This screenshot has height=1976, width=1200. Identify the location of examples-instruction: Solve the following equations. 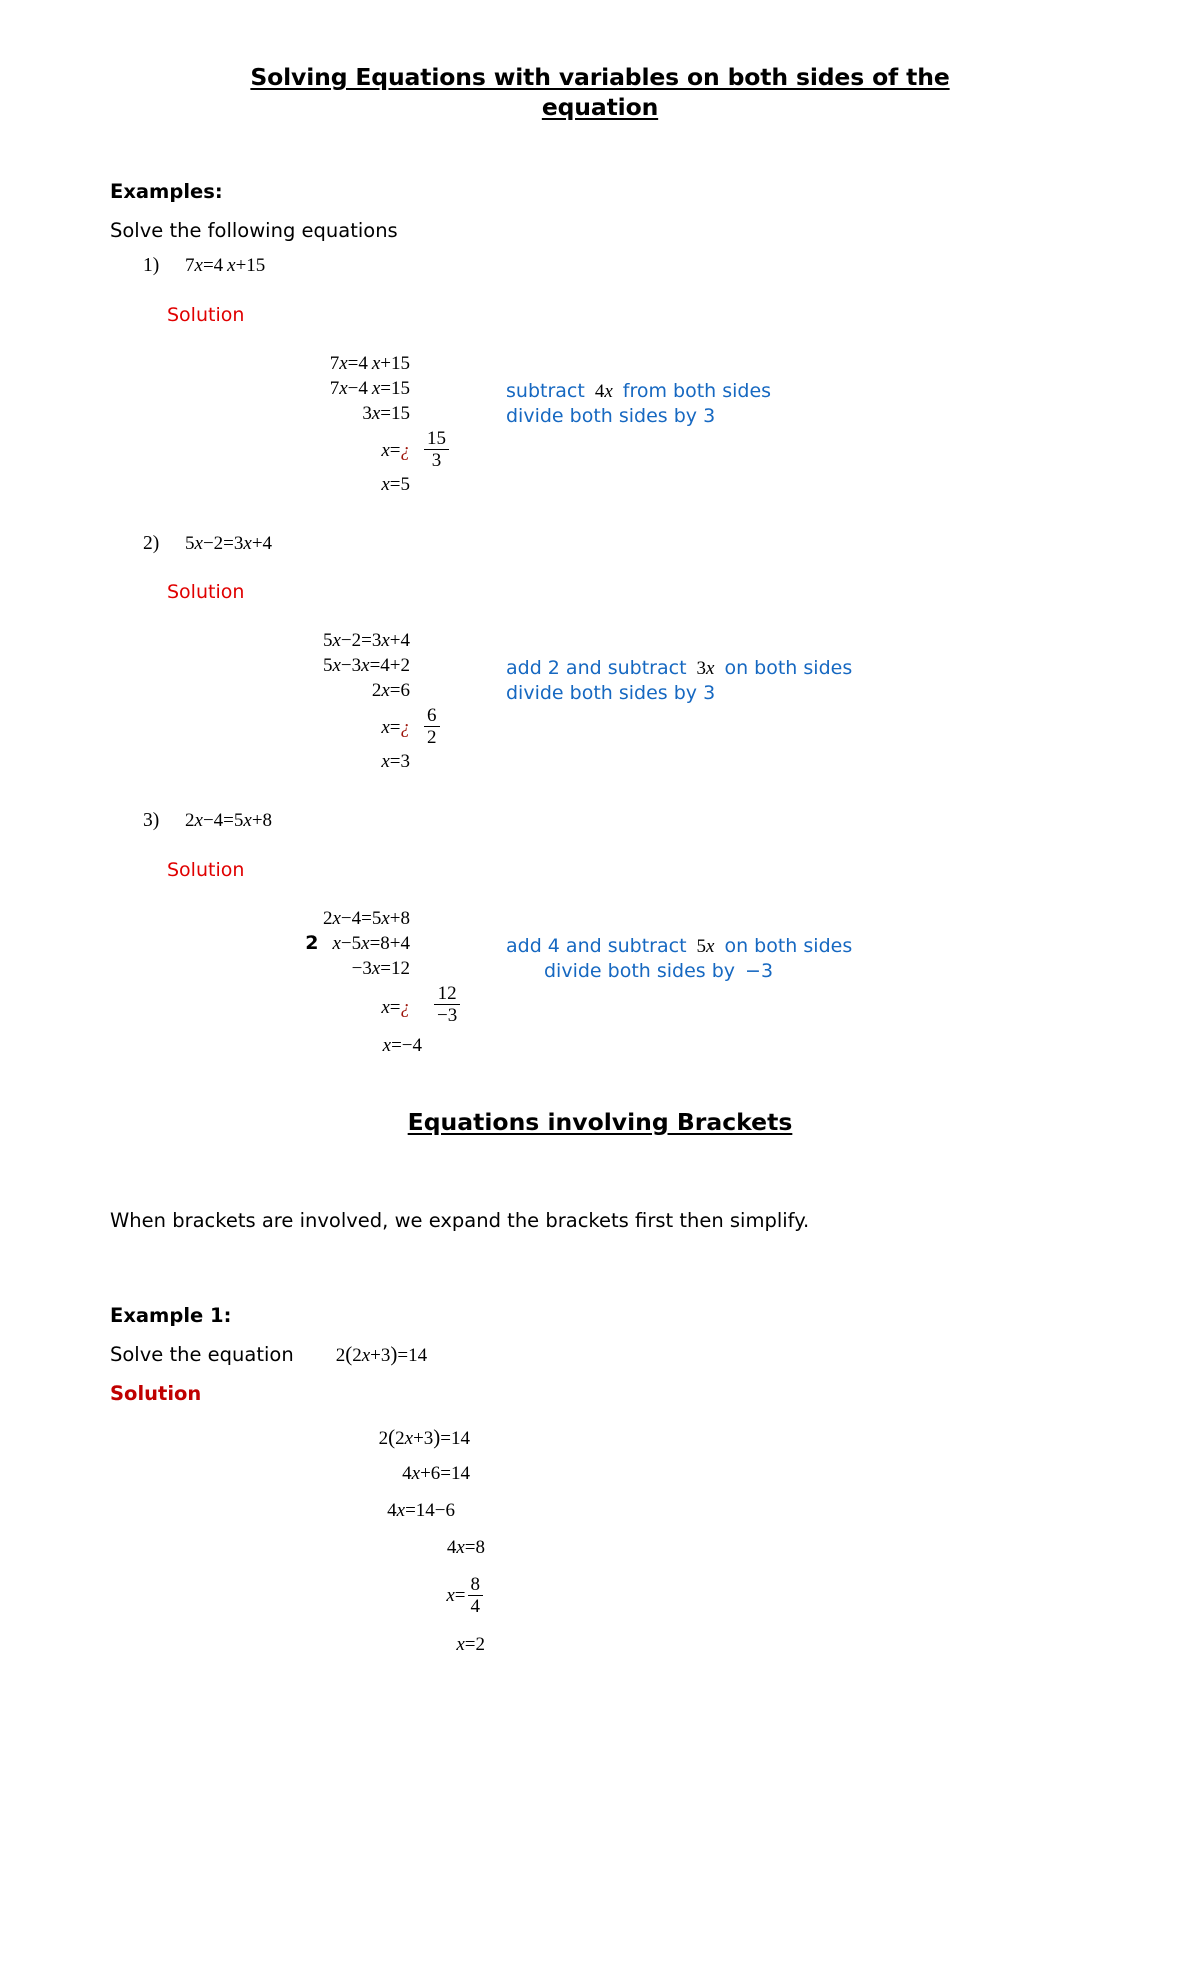
(254, 231).